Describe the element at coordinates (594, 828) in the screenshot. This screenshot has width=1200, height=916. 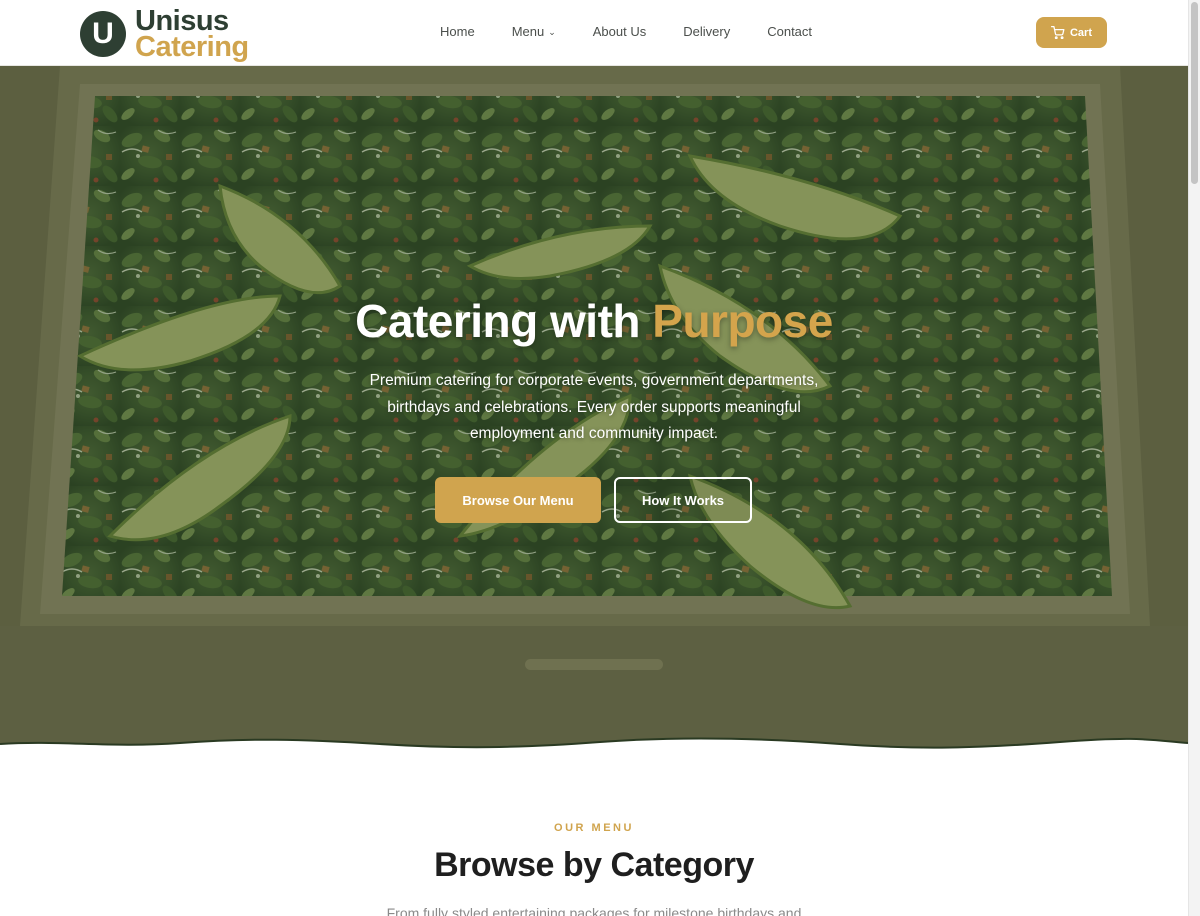
I see `menu-eyebrow: OUR MENU` at that location.